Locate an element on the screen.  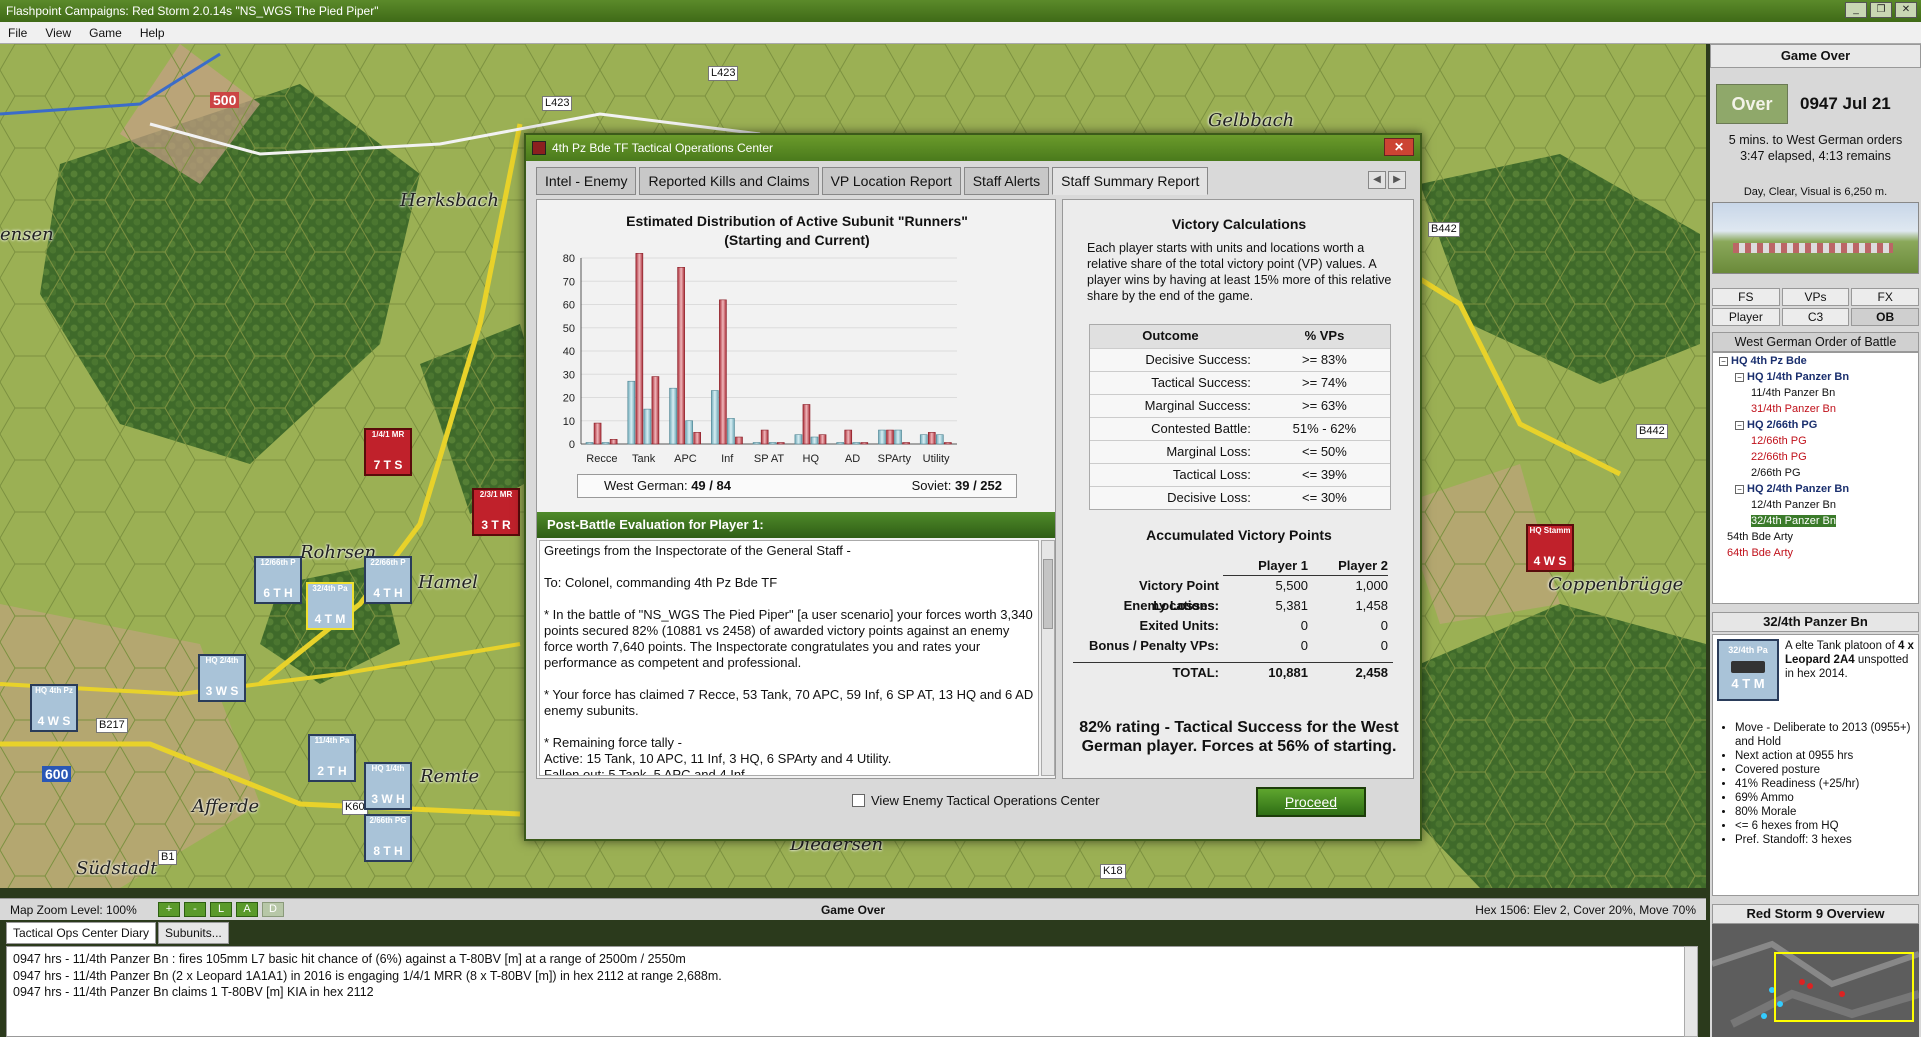
x-tick-label: Inf is located at coordinates (727, 459).